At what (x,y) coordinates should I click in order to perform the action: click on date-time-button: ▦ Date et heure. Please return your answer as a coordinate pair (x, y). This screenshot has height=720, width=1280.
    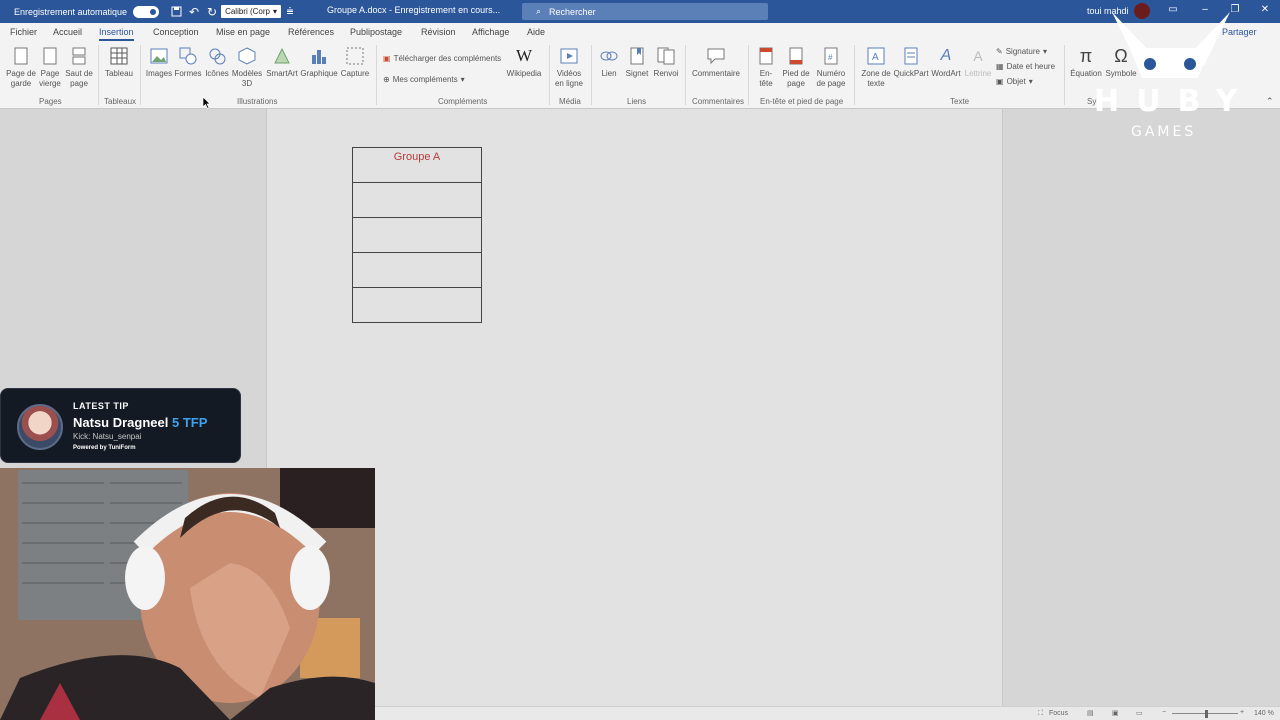
    Looking at the image, I should click on (1025, 66).